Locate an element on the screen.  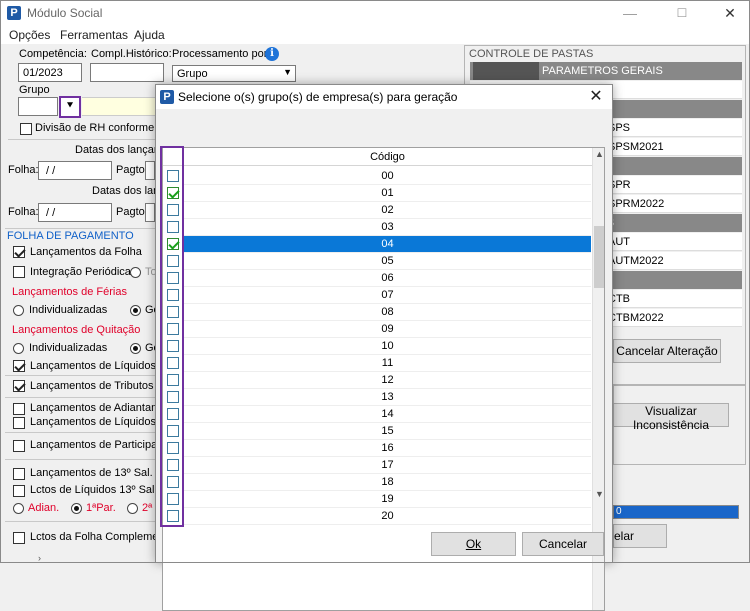
lancamentos-13-checkbox is located at coordinates (19, 474).